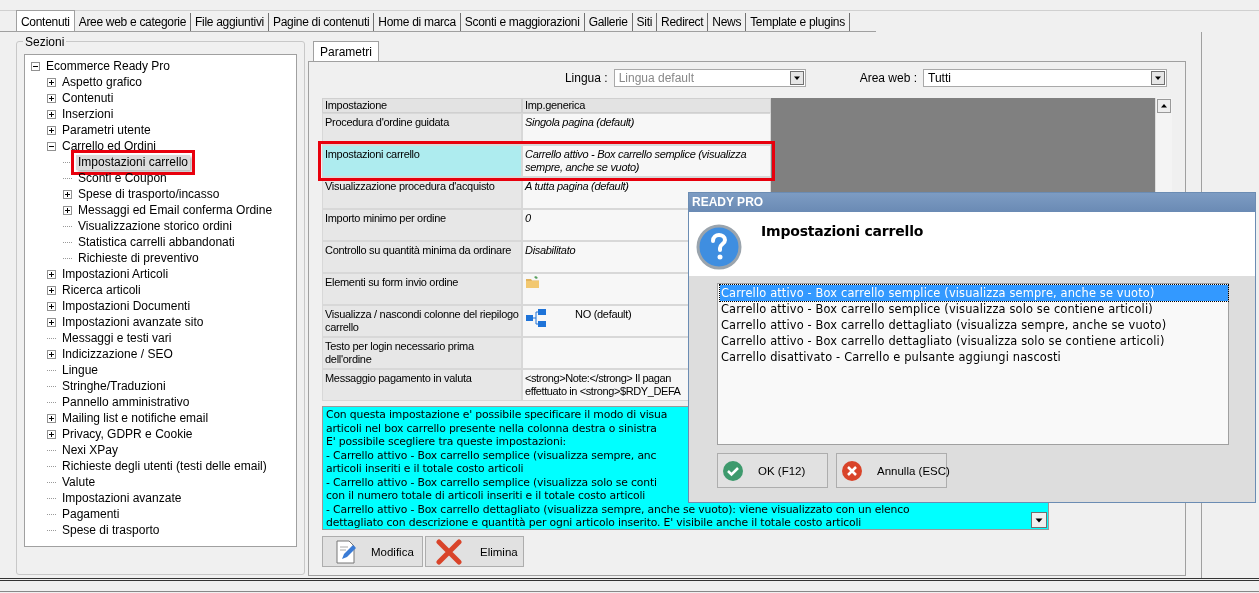 This screenshot has height=593, width=1259. Describe the element at coordinates (106, 130) in the screenshot. I see `tree-item: Parametri utente` at that location.